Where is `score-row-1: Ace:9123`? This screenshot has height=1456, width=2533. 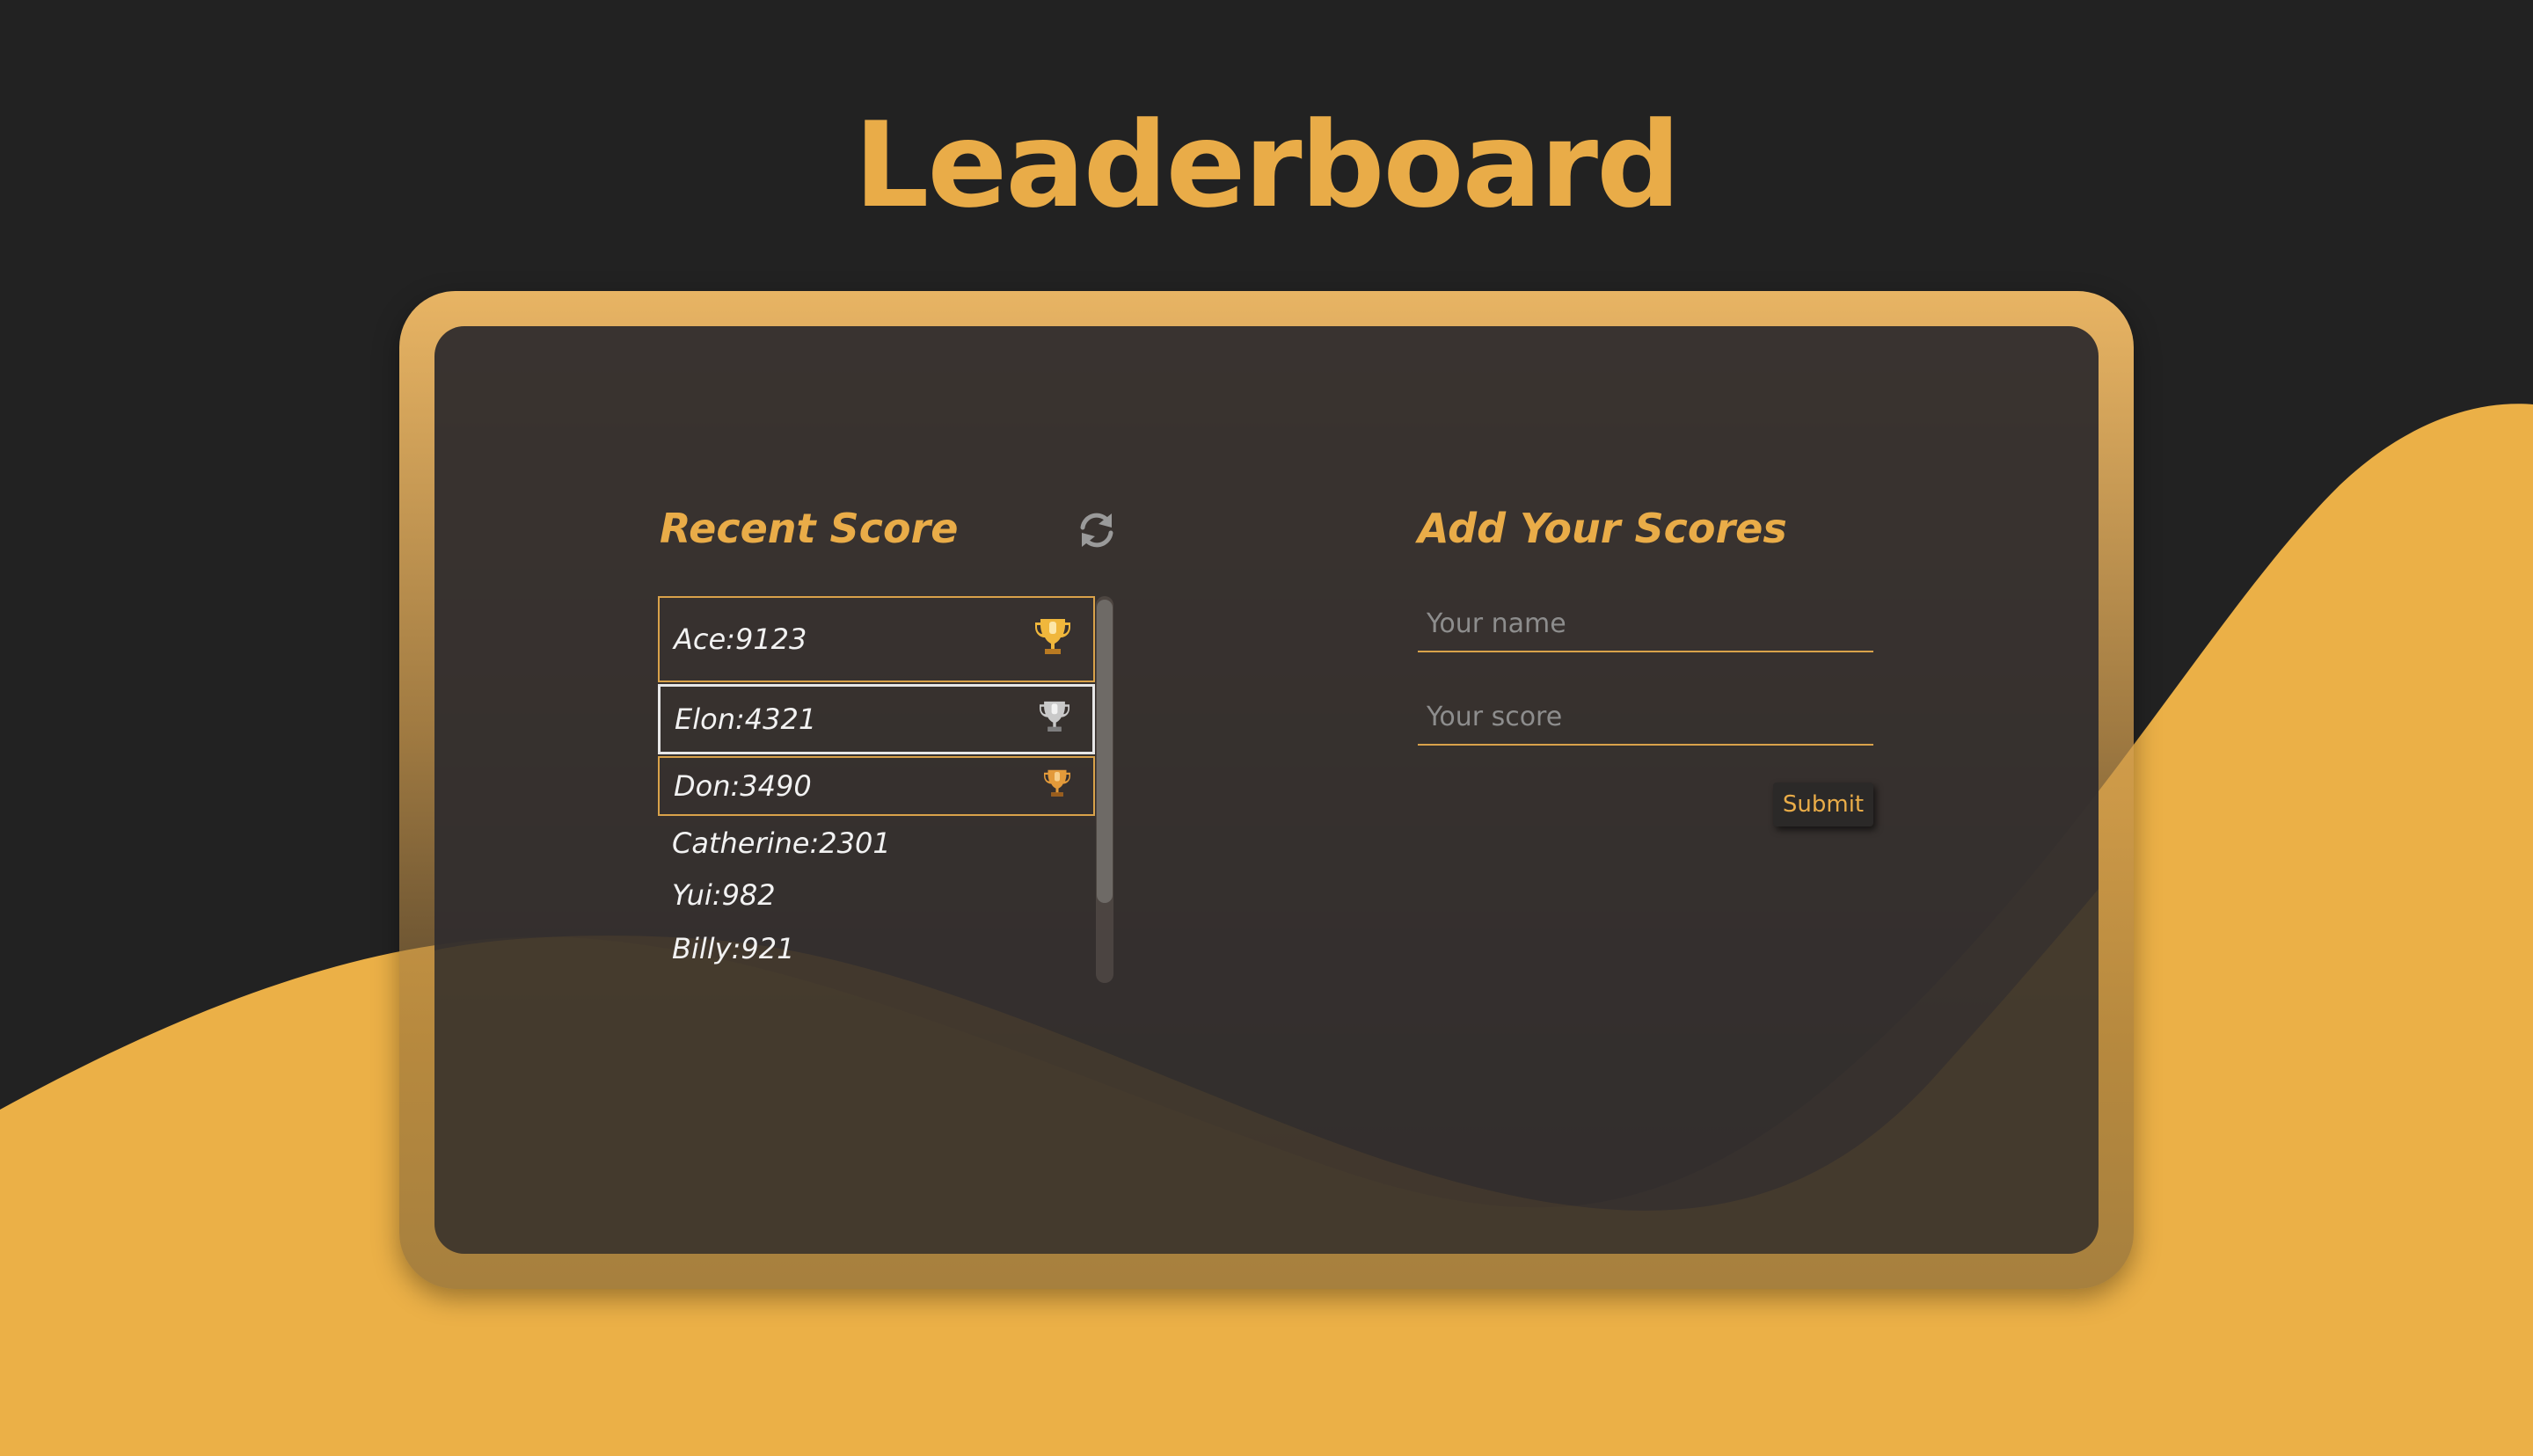
score-row-1: Ace:9123 is located at coordinates (876, 639).